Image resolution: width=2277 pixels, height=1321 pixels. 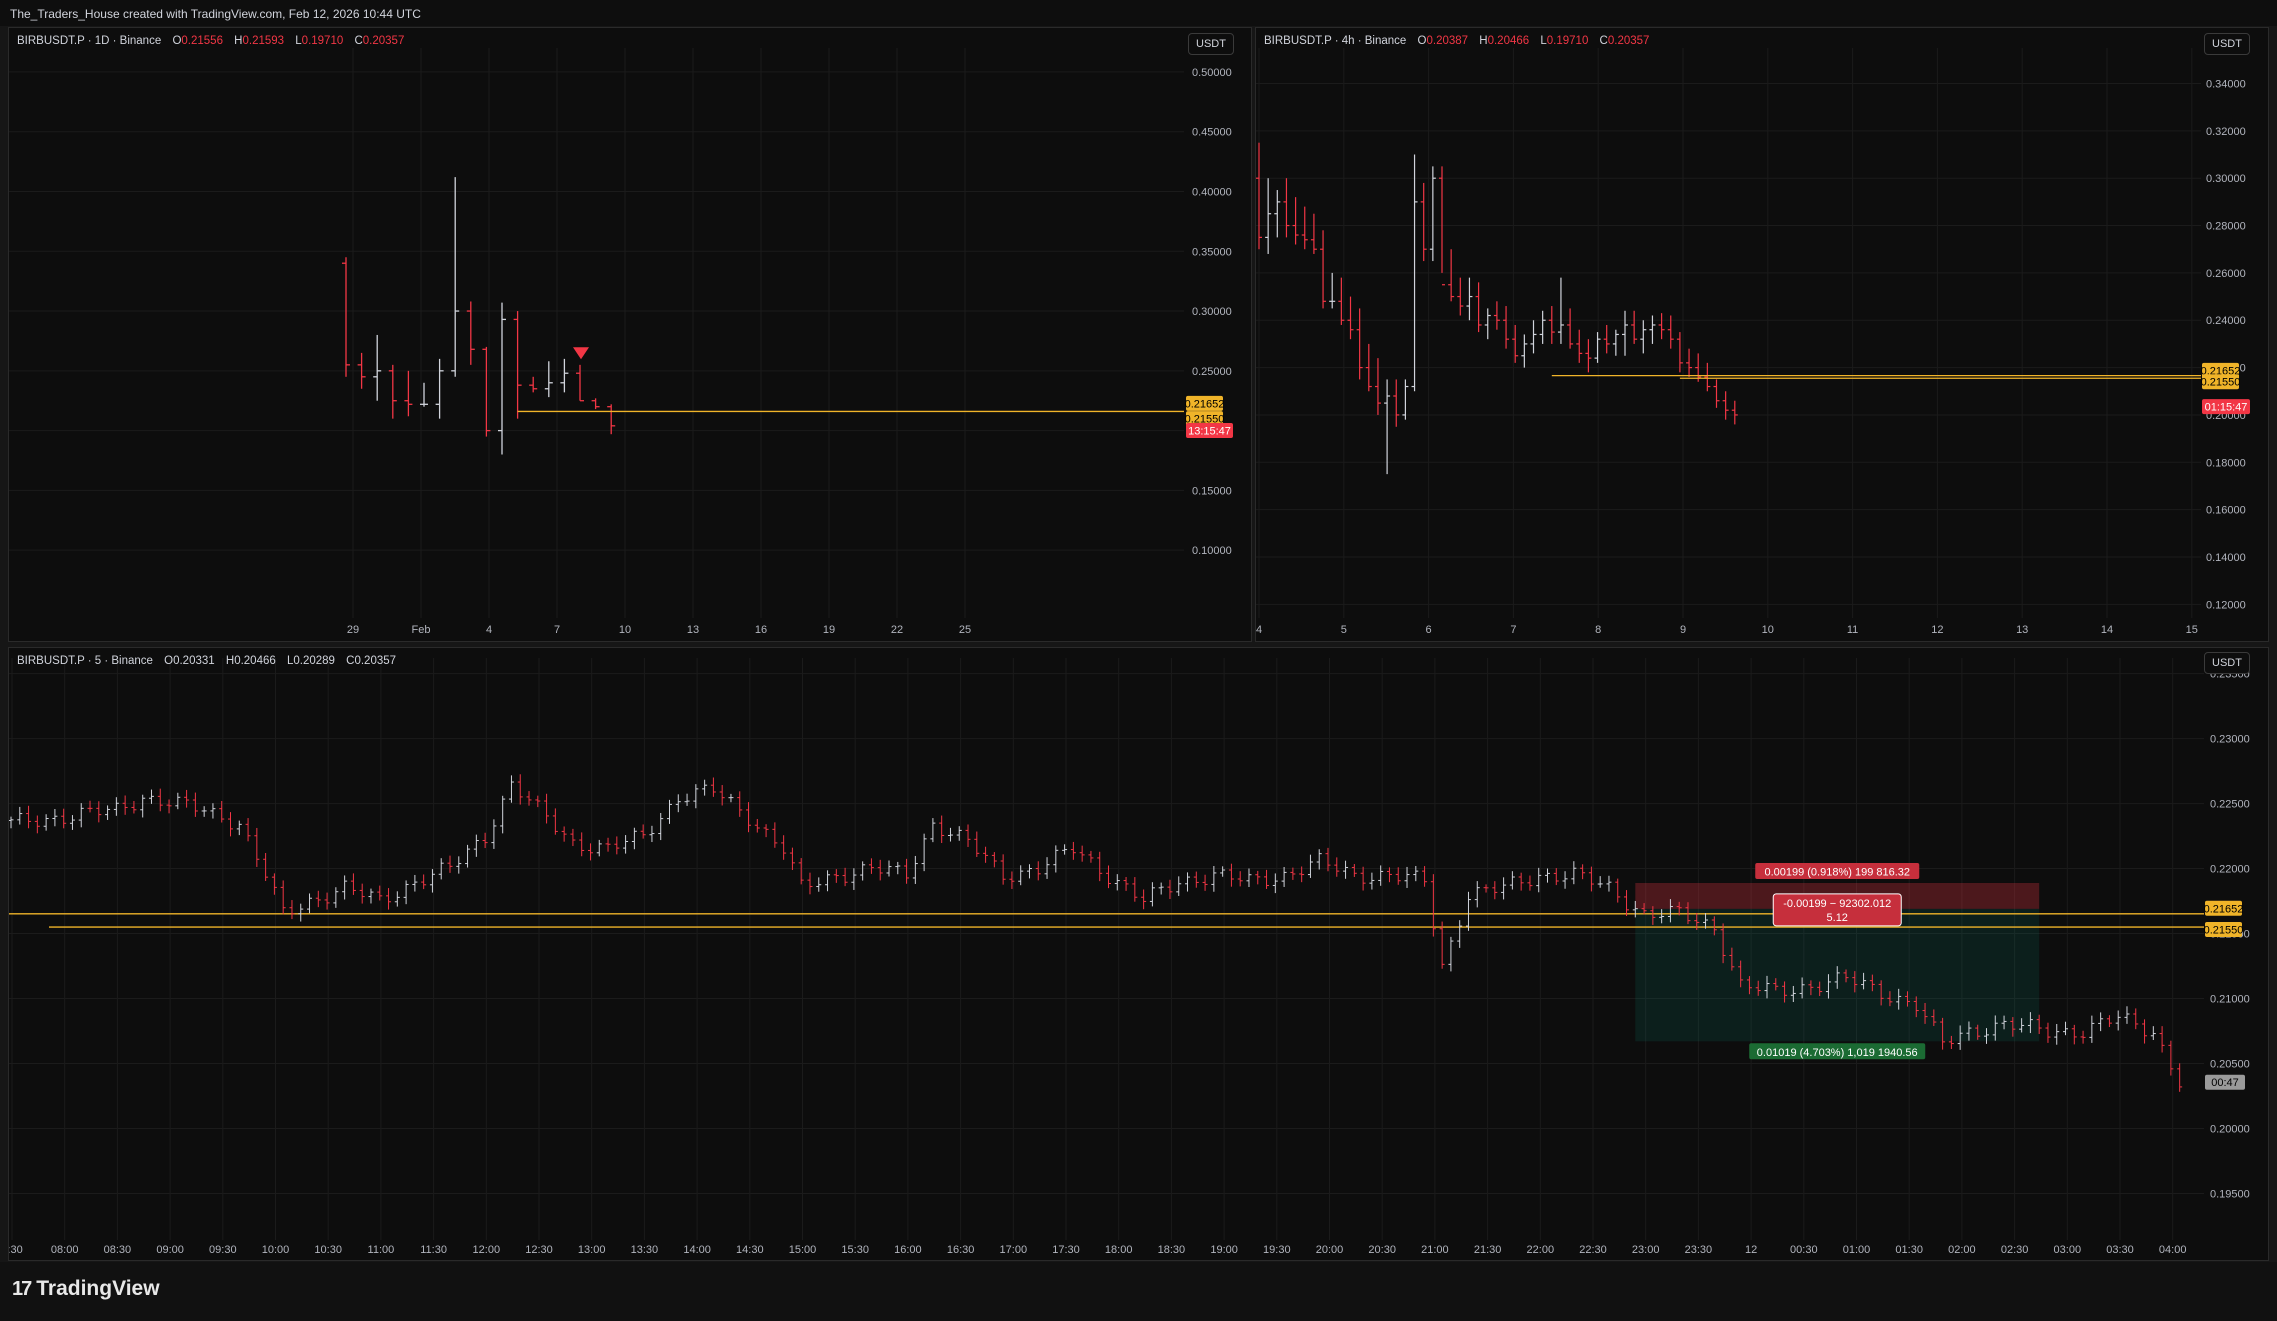 What do you see at coordinates (1837, 904) in the screenshot?
I see `position-entry-label-line1: -0.00199 − 92302.012` at bounding box center [1837, 904].